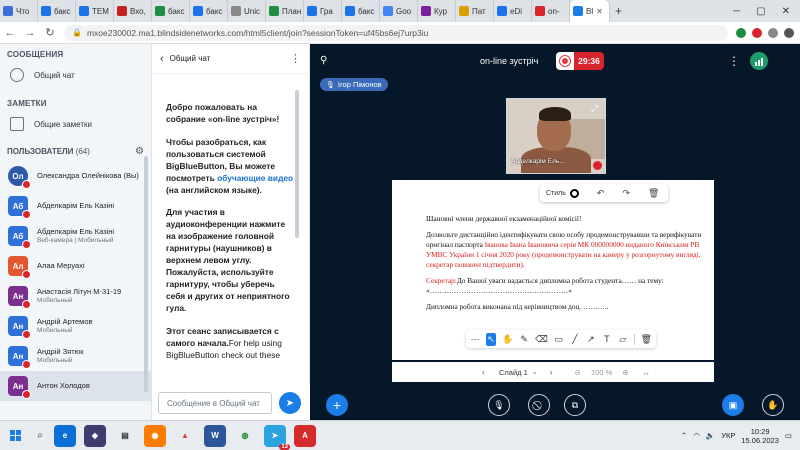 This screenshot has width=800, height=450. Describe the element at coordinates (535, 372) in the screenshot. I see `chevron-down-icon: ⌄` at that location.